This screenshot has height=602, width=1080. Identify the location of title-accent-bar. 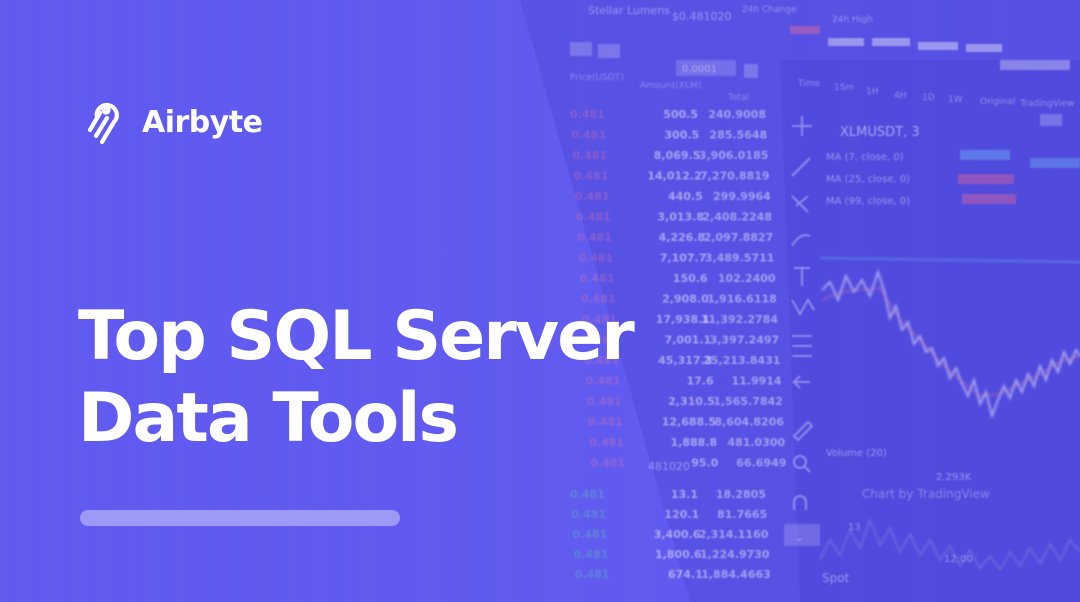
(240, 518).